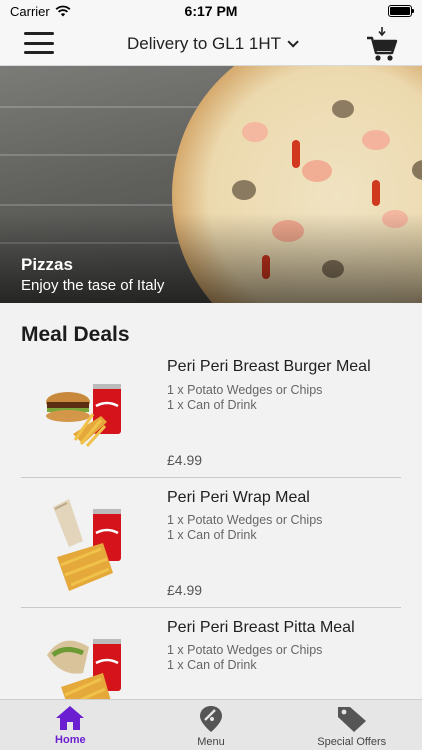 Image resolution: width=422 pixels, height=750 pixels. I want to click on battery-icon, so click(401, 11).